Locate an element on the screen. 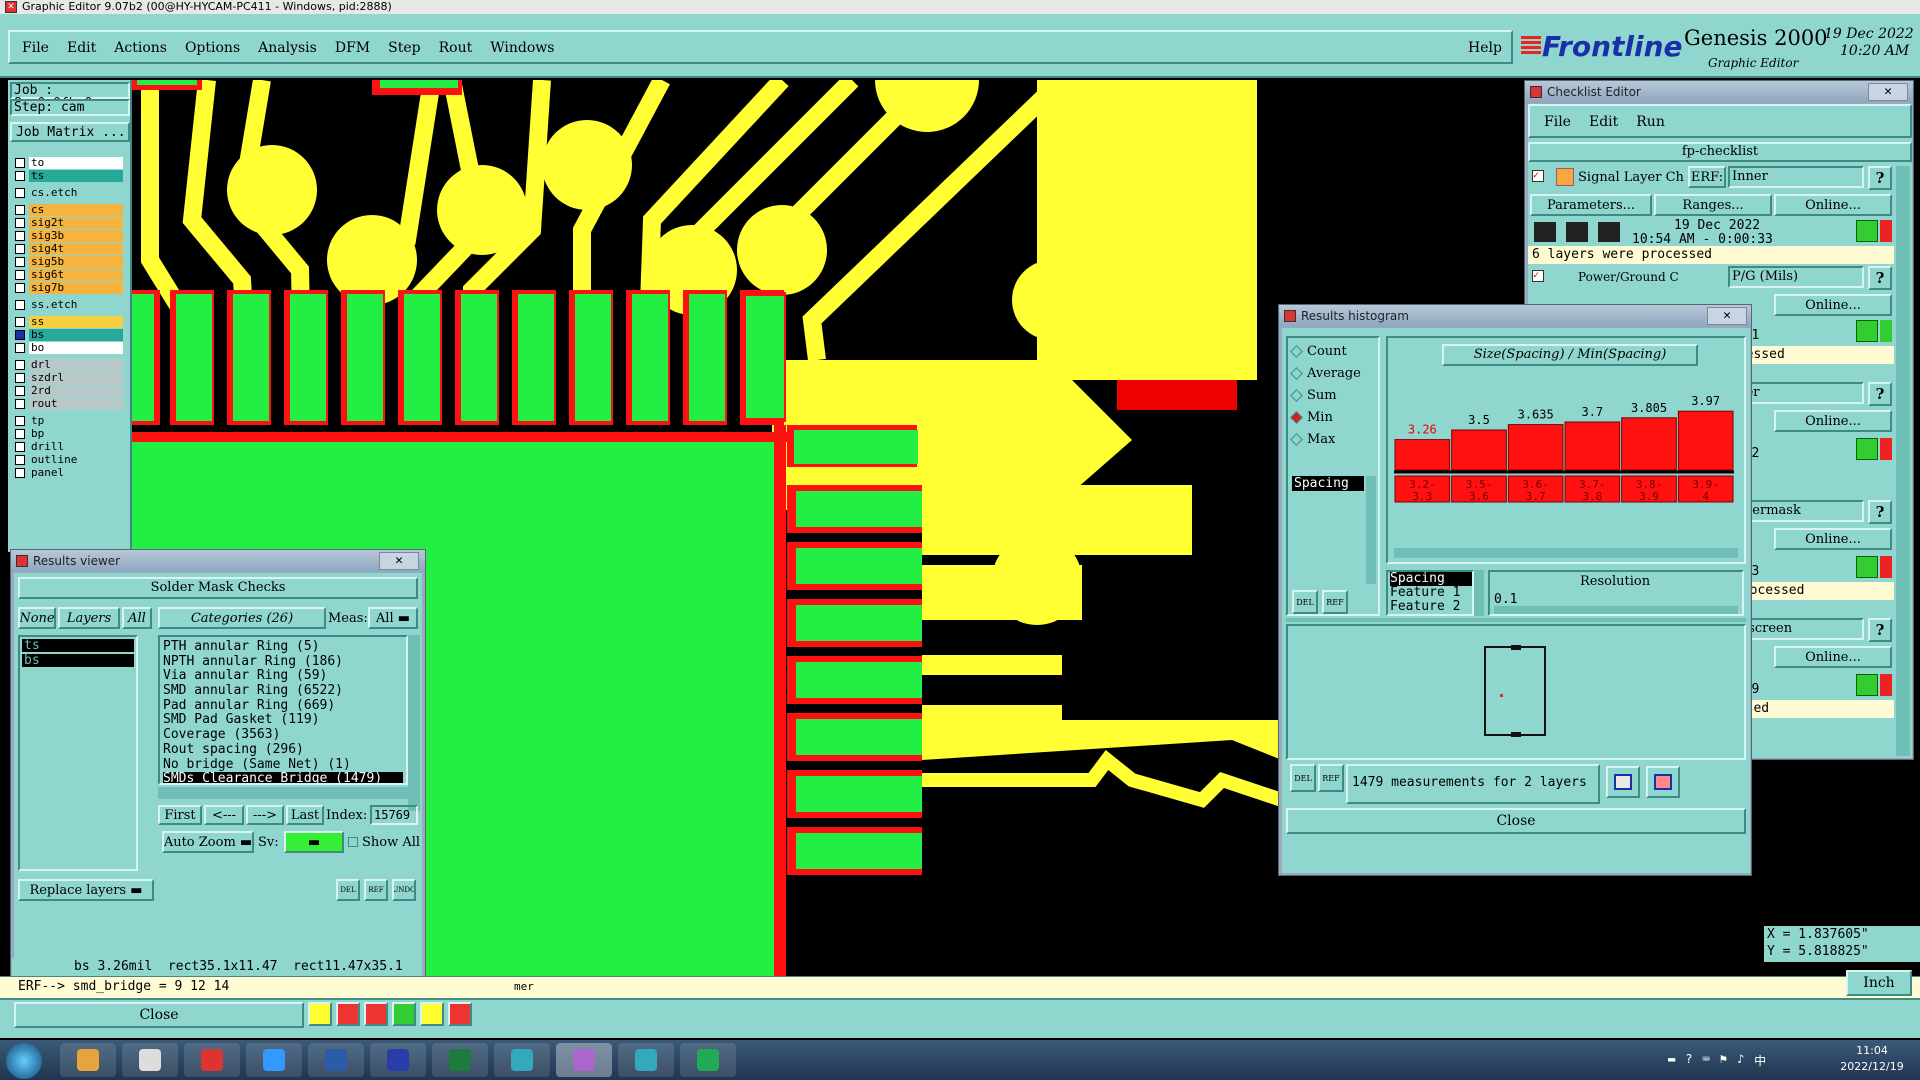  feature-list: Spacing Feature 1 Feature 2 is located at coordinates (1430, 593).